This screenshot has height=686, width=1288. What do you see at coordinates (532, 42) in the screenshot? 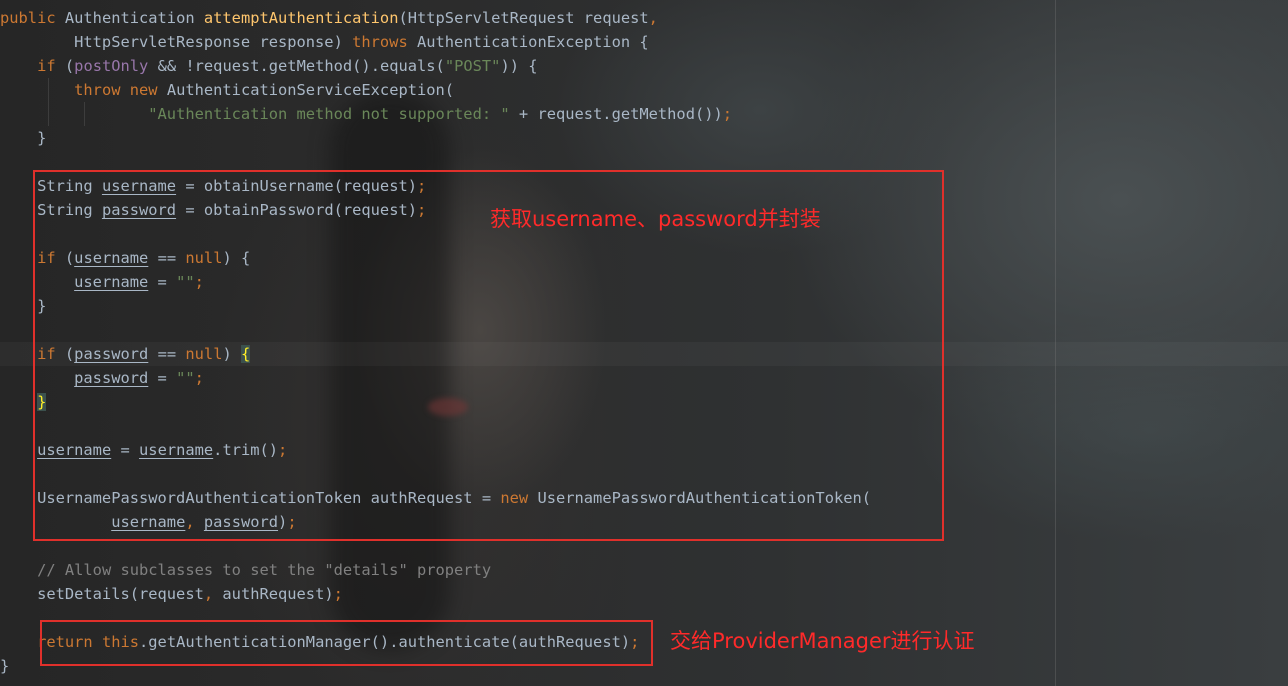
I see `code-token: AuthenticationException {` at bounding box center [532, 42].